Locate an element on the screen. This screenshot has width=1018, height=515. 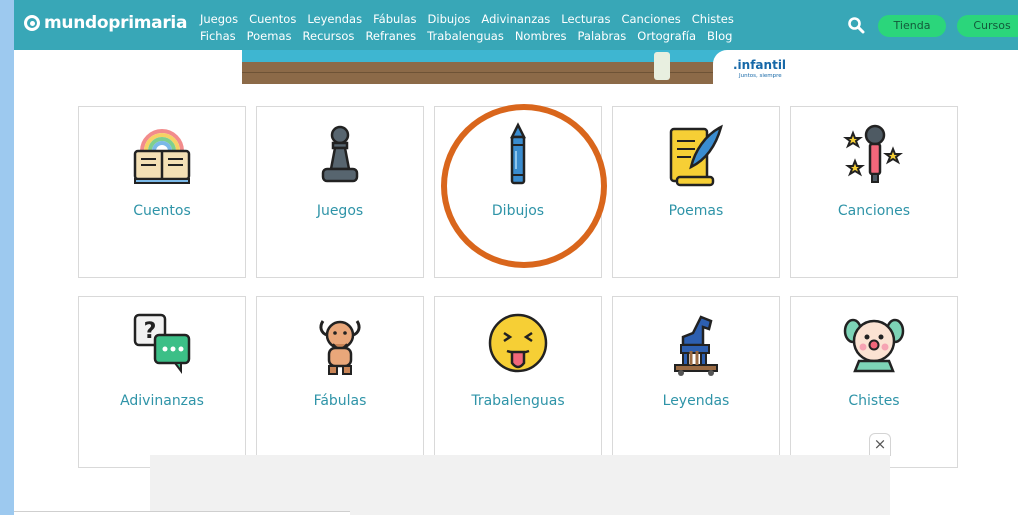
nav-link-juegos: Juegos is located at coordinates (219, 19).